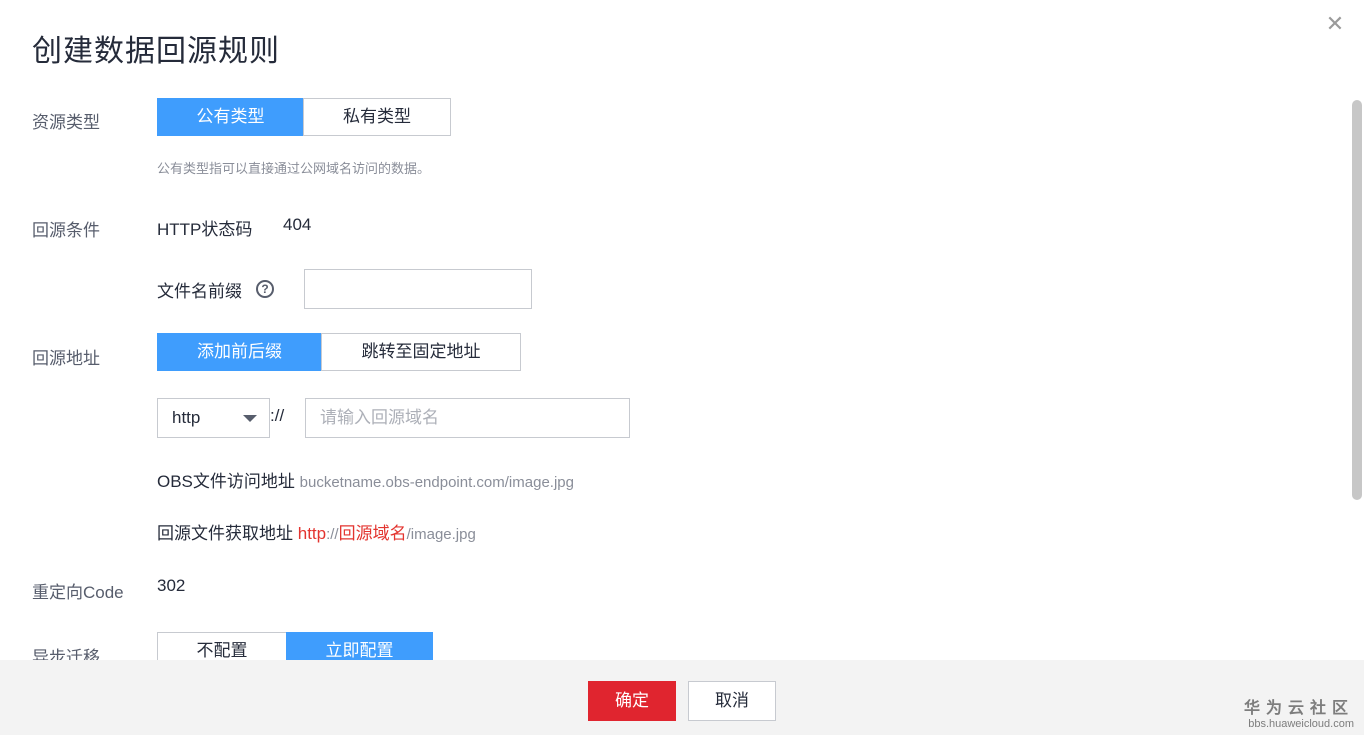  I want to click on watermark-logo-text: 华为云社区, so click(1298, 708).